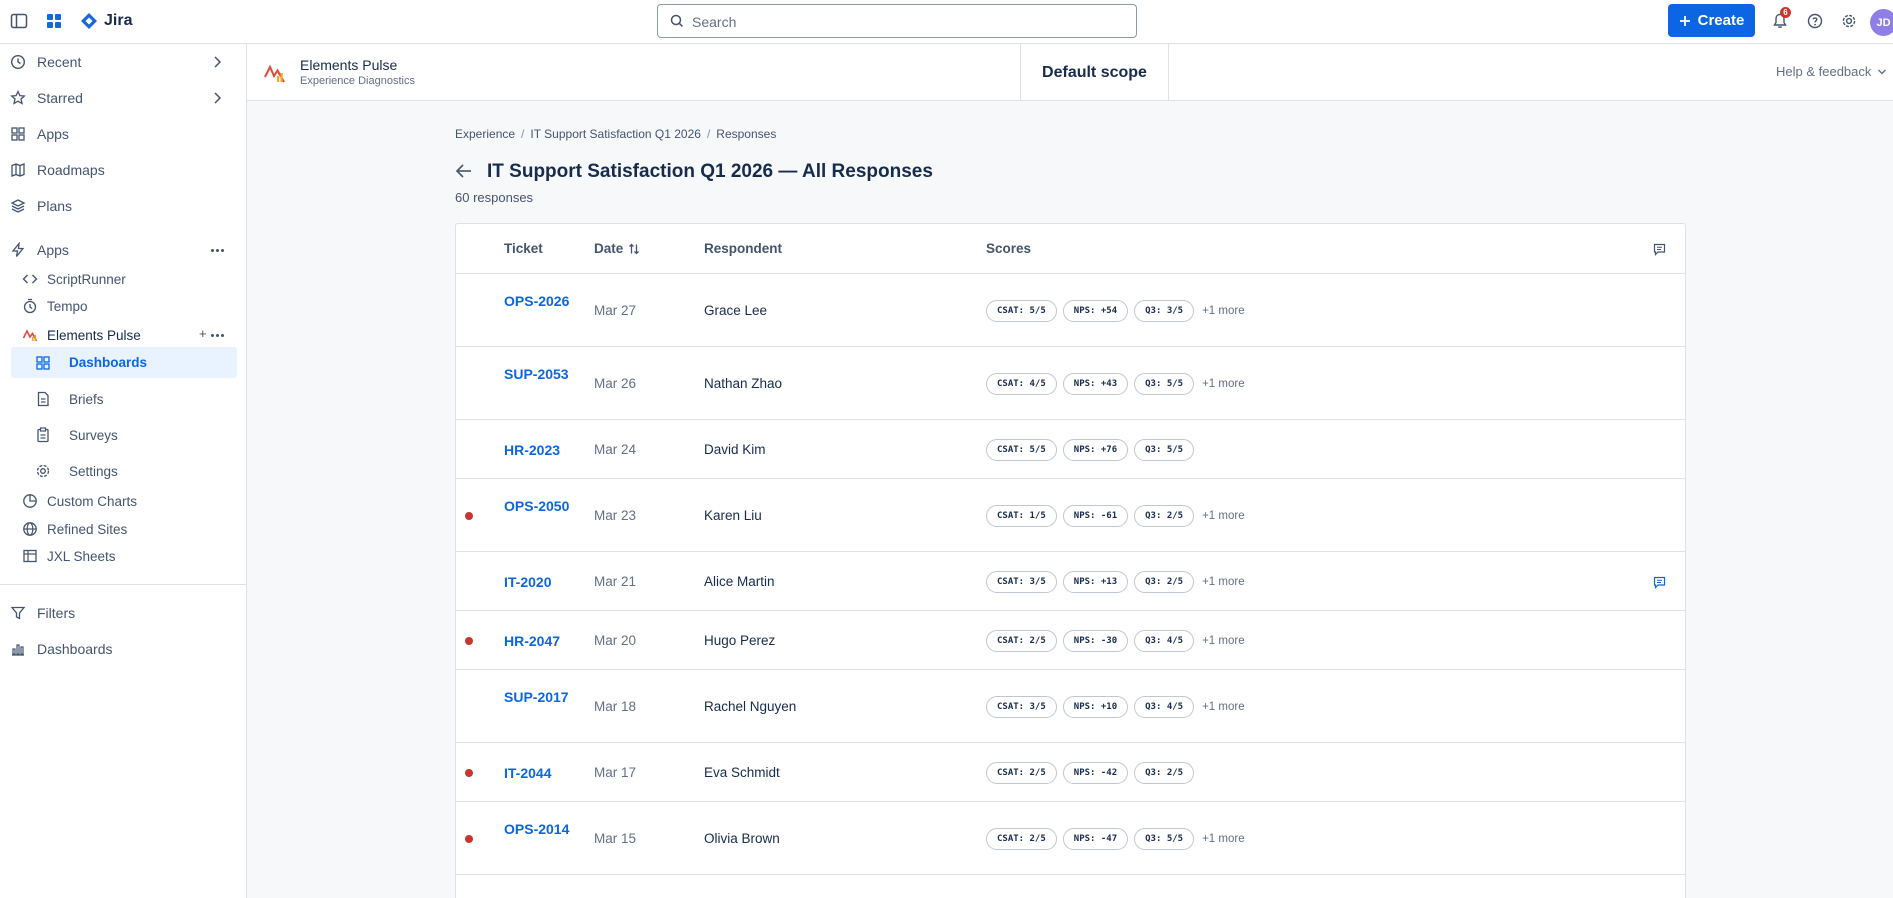  Describe the element at coordinates (123, 399) in the screenshot. I see `sidebar-item-briefs: Briefs` at that location.